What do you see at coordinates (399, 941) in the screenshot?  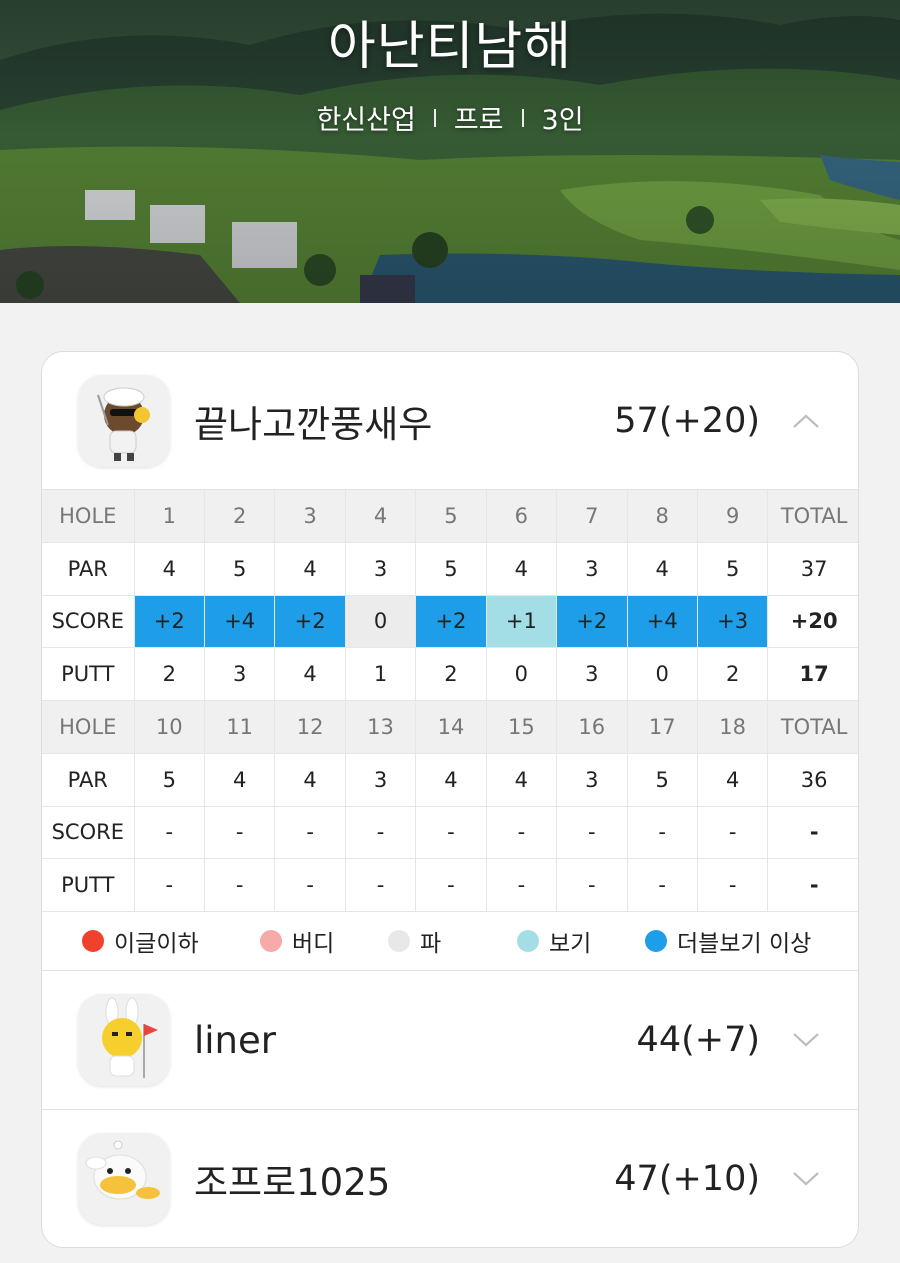 I see `gray-dot-icon` at bounding box center [399, 941].